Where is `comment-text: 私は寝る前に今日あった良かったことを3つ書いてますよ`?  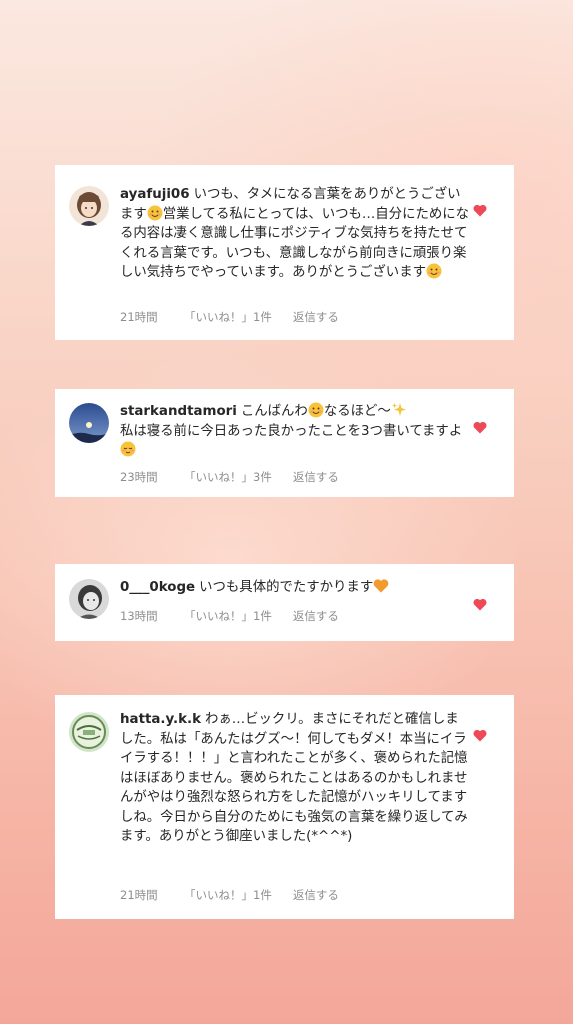
comment-text: 私は寝る前に今日あった良かったことを3つ書いてますよ is located at coordinates (291, 431).